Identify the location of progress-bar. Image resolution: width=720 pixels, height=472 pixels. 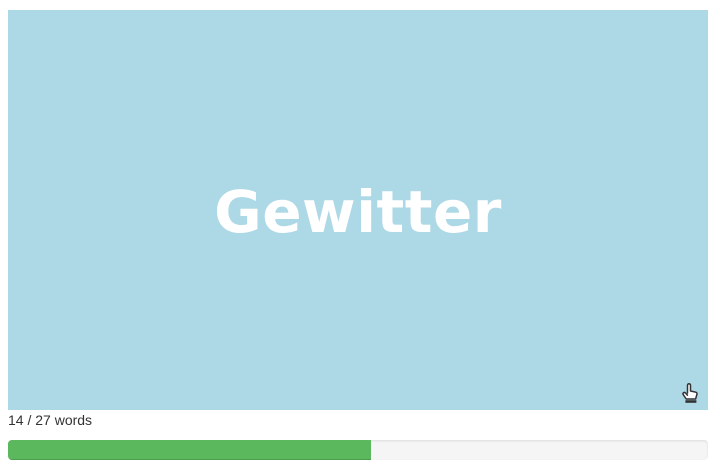
(358, 450).